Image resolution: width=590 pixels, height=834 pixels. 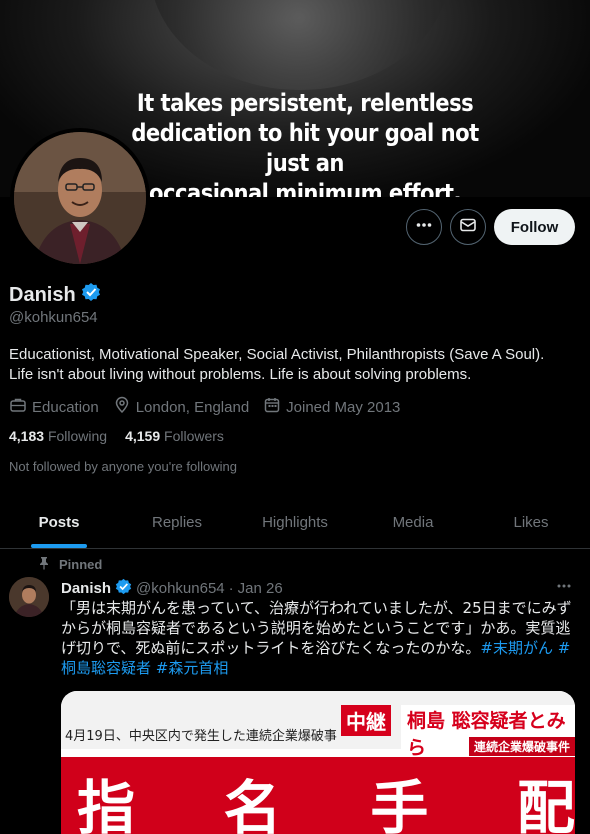 I want to click on profile-tabs: Posts Replies Highlights Media Likes, so click(x=295, y=522).